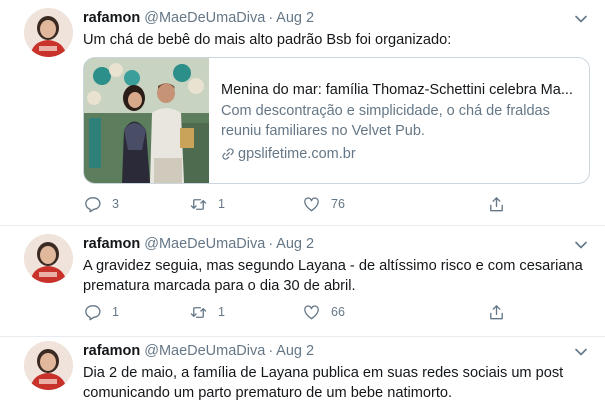  I want to click on link-icon, so click(228, 154).